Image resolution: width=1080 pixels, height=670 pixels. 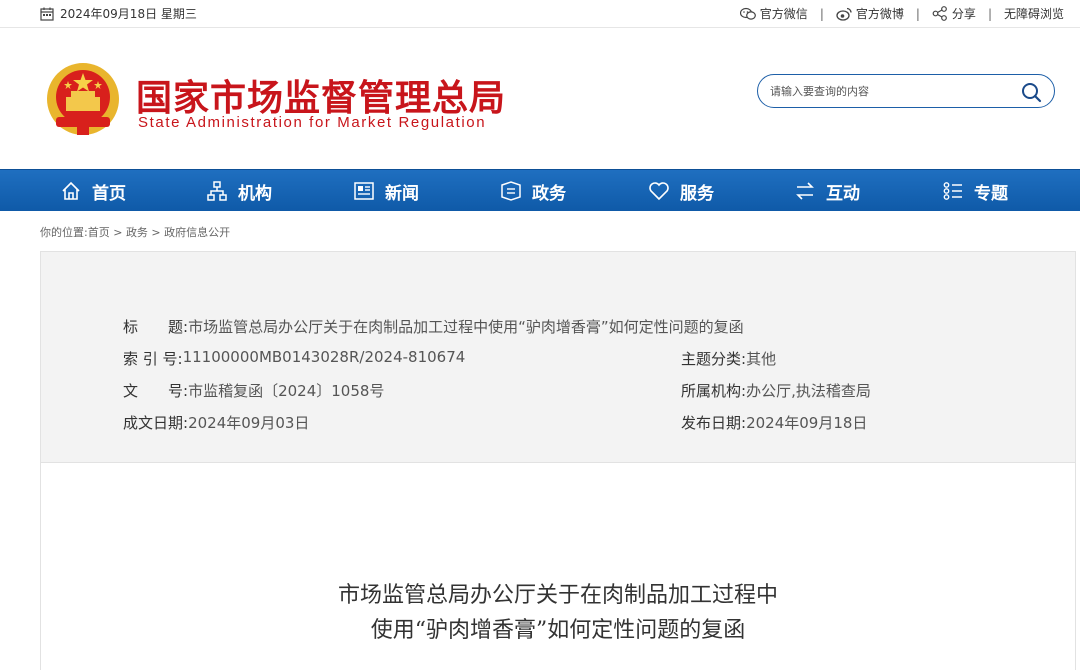 What do you see at coordinates (128, 14) in the screenshot?
I see `date-text: 2024年09月18日 星期三` at bounding box center [128, 14].